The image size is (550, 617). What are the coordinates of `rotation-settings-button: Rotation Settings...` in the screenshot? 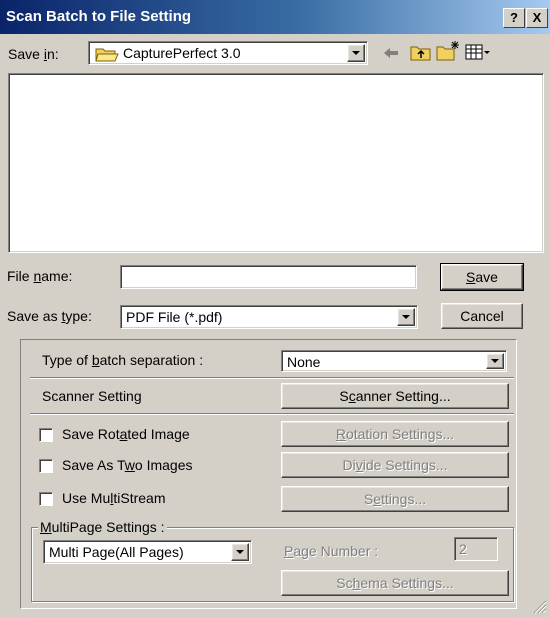 It's located at (395, 434).